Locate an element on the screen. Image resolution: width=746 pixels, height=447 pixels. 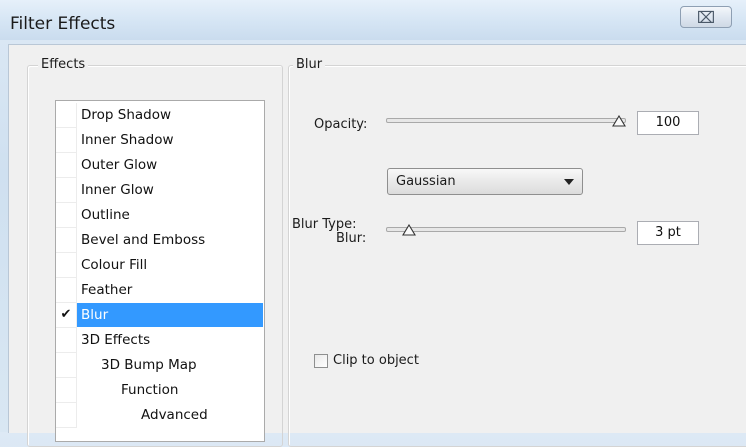
opacity-value-input: 100 is located at coordinates (668, 123).